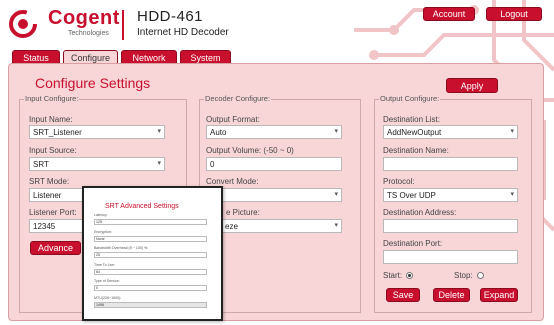 The height and width of the screenshot is (325, 554). Describe the element at coordinates (274, 226) in the screenshot. I see `picture-select: eze` at that location.